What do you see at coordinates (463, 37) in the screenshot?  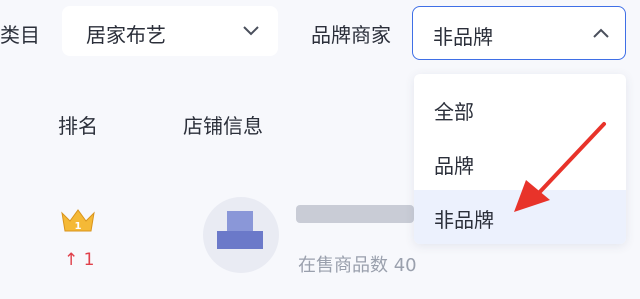 I see `brand-value: 非品牌` at bounding box center [463, 37].